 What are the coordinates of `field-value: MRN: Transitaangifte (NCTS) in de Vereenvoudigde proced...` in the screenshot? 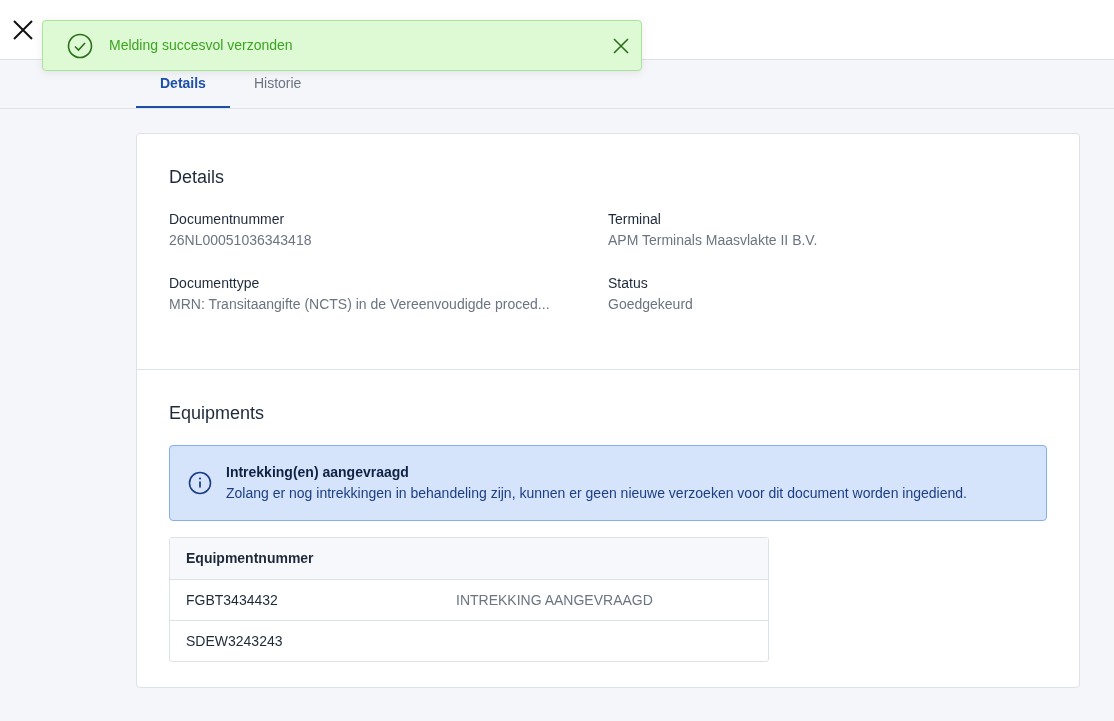 It's located at (360, 304).